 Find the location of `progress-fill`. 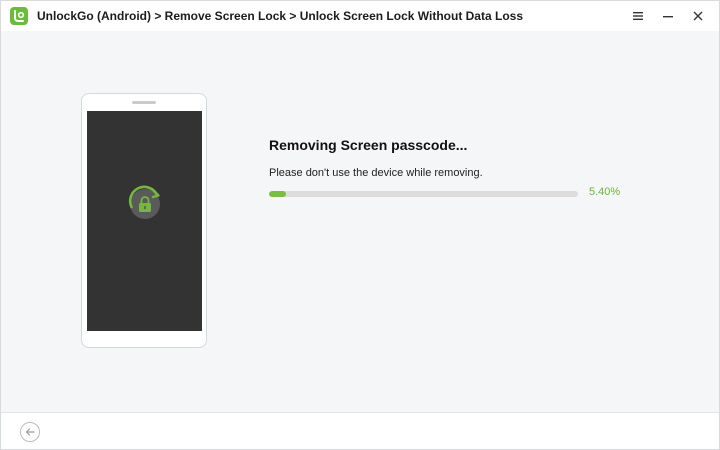

progress-fill is located at coordinates (277, 194).